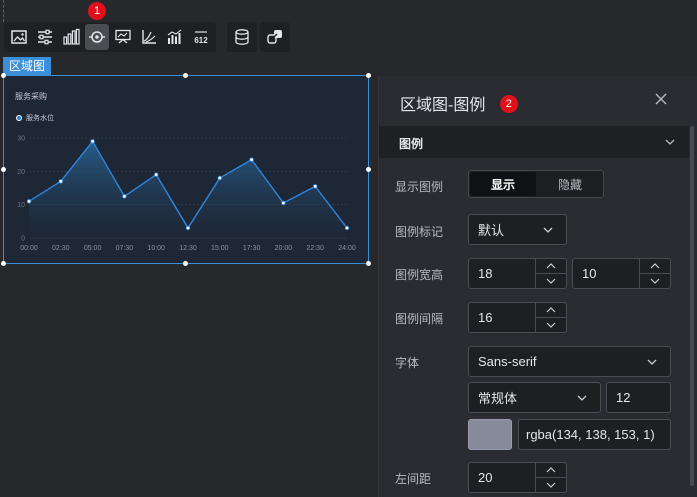 Image resolution: width=697 pixels, height=497 pixels. I want to click on resize-handle-tl, so click(3, 75).